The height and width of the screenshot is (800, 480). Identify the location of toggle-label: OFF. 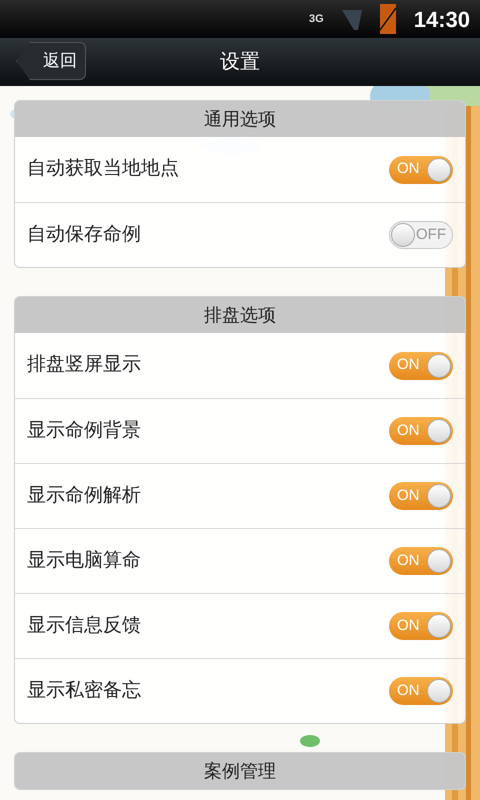
(431, 234).